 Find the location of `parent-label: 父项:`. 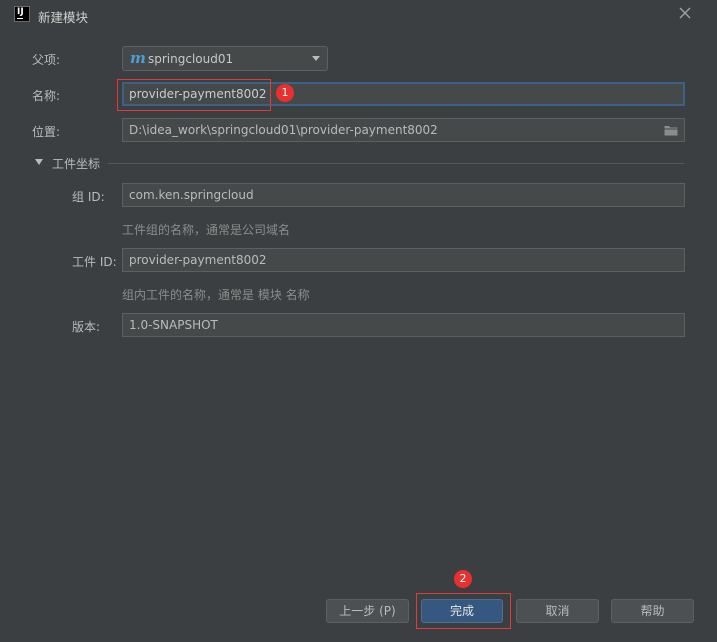

parent-label: 父项: is located at coordinates (46, 60).